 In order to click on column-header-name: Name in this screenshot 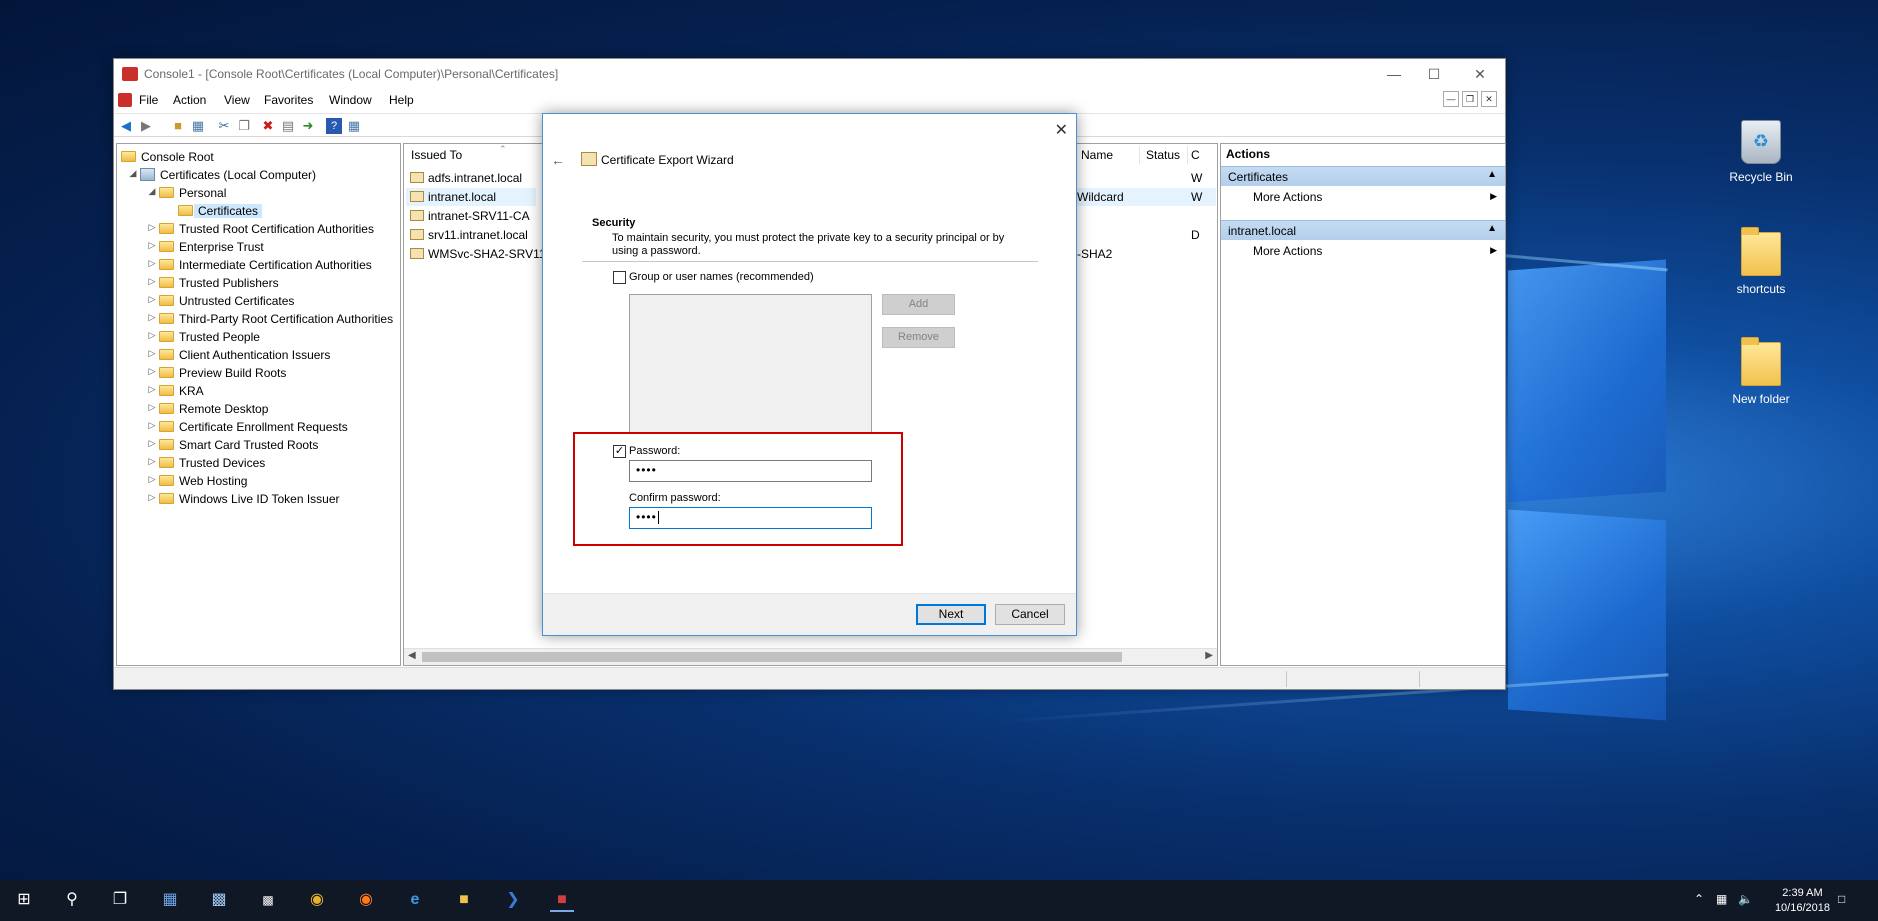, I will do `click(1097, 155)`.